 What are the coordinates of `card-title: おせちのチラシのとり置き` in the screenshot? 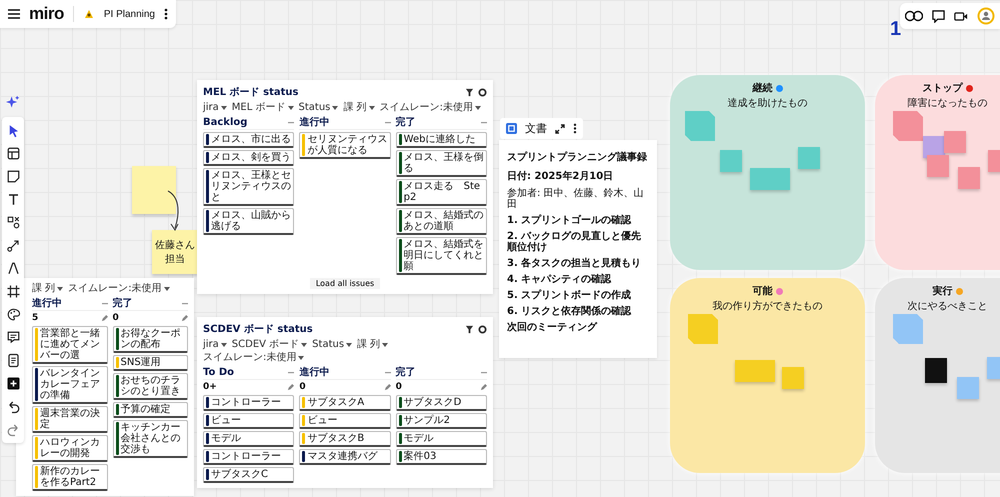 It's located at (151, 386).